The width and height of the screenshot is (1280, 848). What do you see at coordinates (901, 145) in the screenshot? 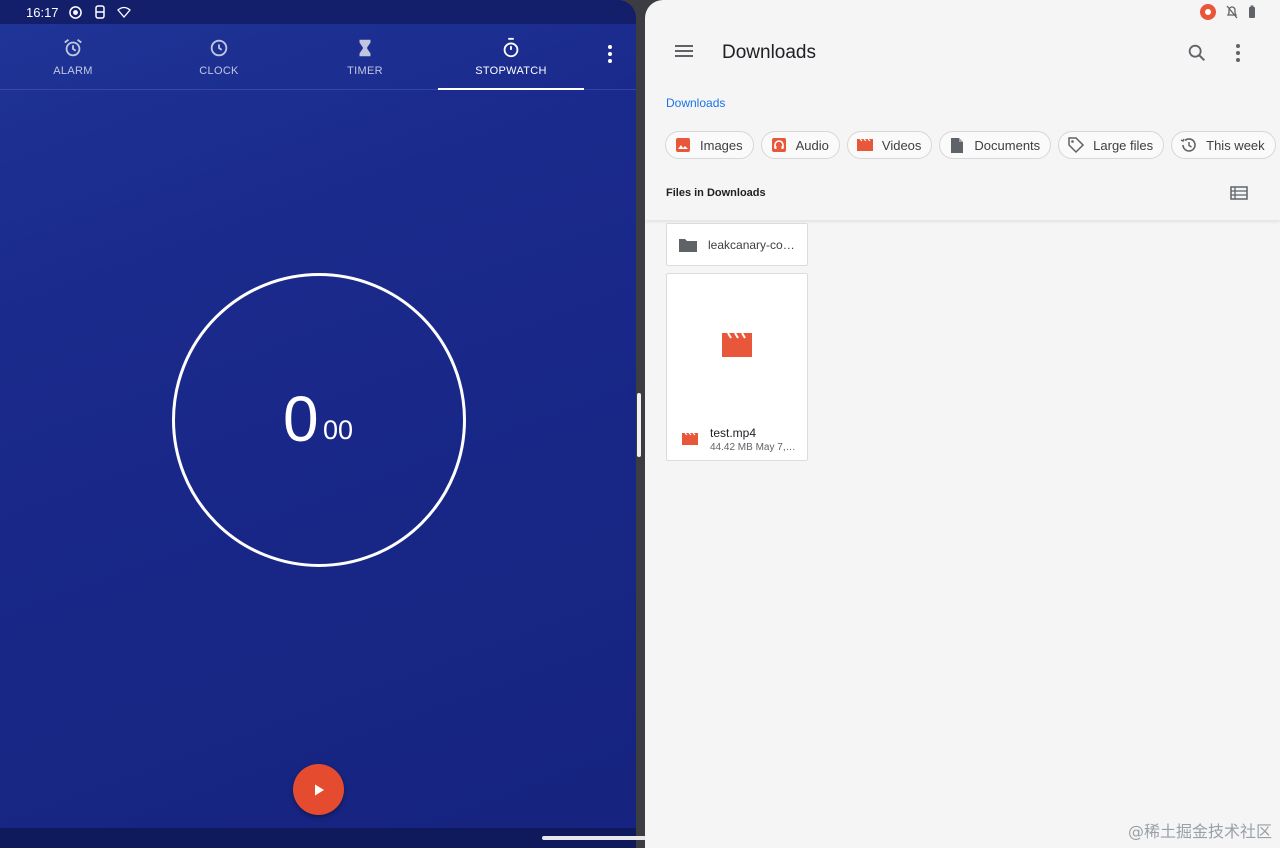
I see `chip-label: Videos` at bounding box center [901, 145].